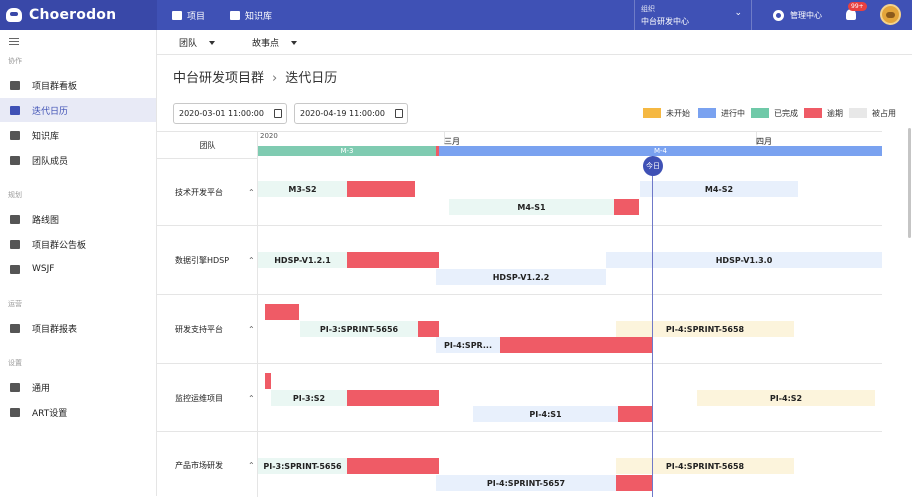 The height and width of the screenshot is (498, 912). I want to click on sprint-bar-in-progress: M4-S2, so click(719, 189).